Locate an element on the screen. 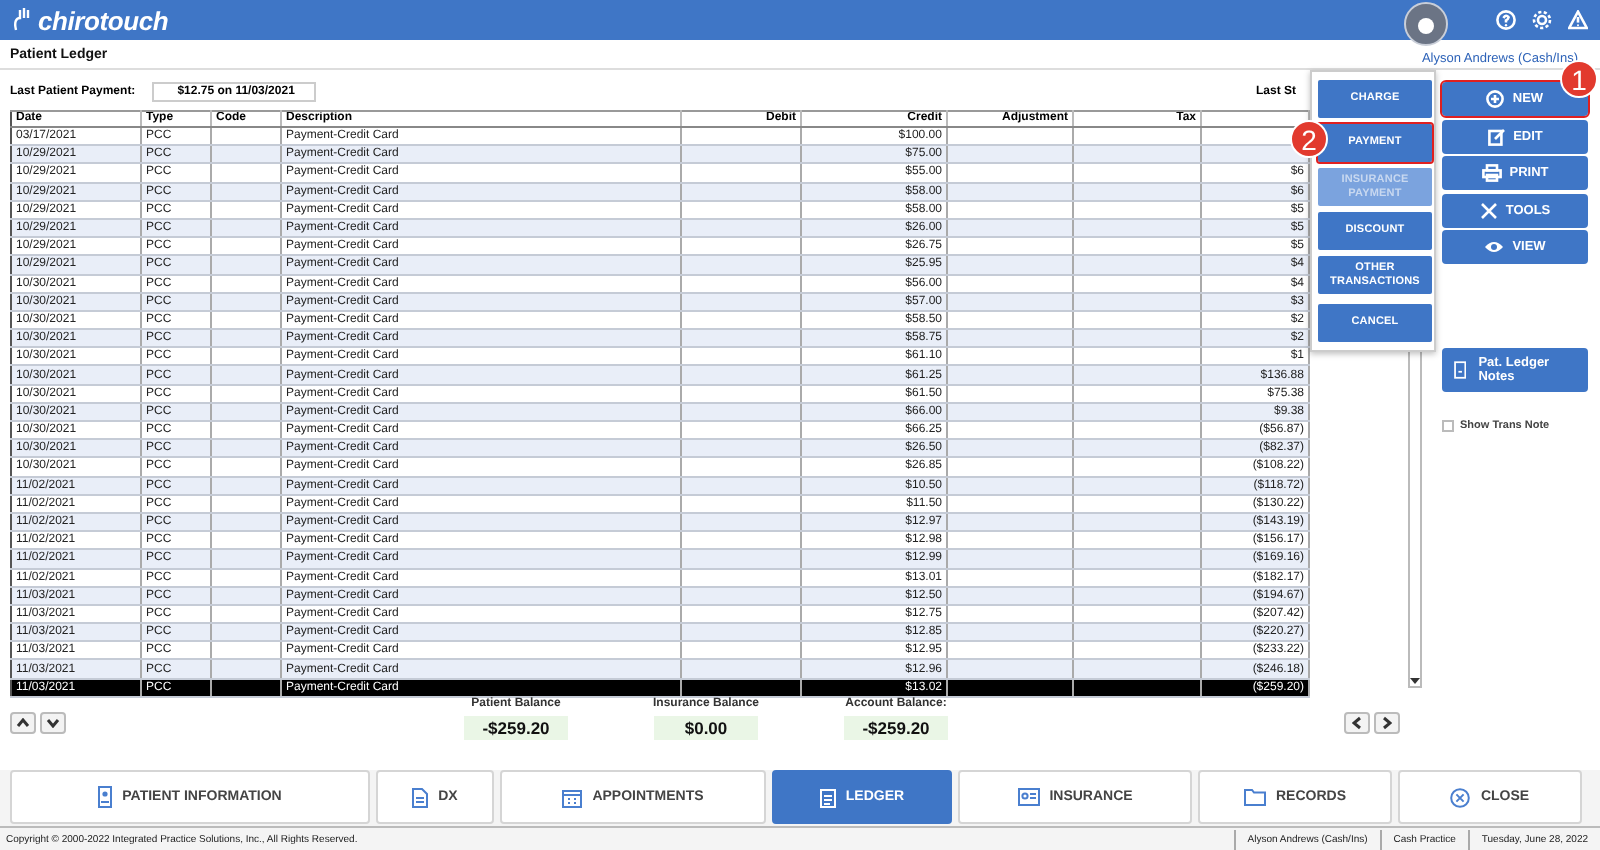 The image size is (1600, 850). close-icon is located at coordinates (1460, 797).